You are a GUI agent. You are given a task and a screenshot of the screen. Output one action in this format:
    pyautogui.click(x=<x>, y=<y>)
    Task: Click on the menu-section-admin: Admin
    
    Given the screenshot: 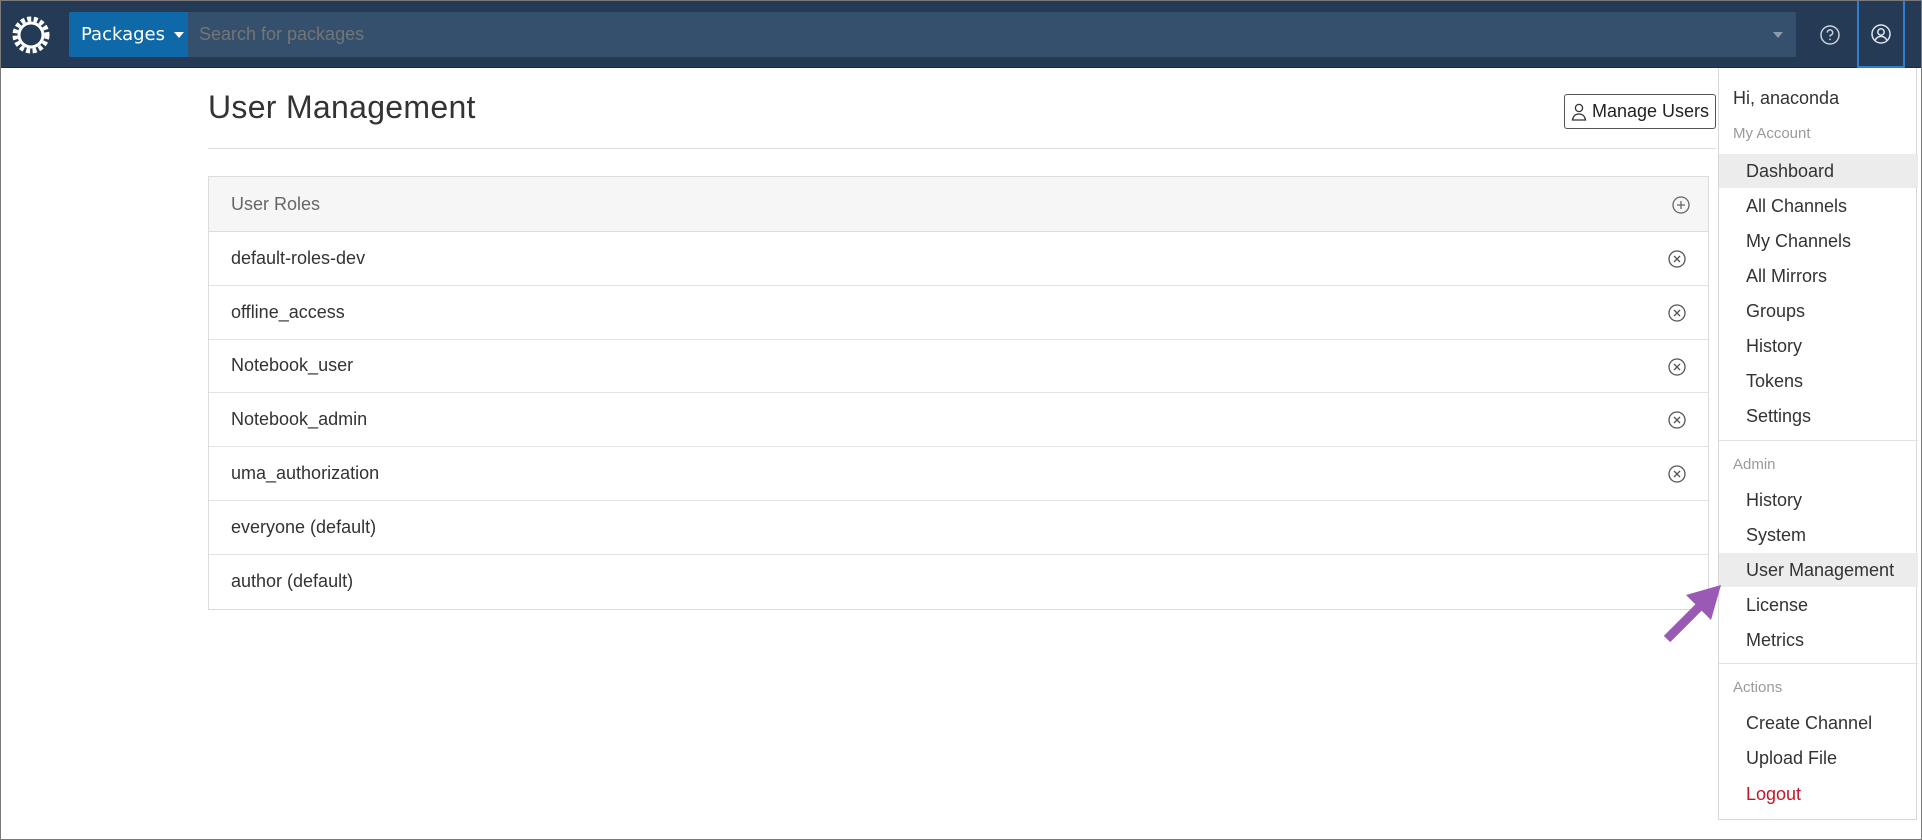 What is the action you would take?
    pyautogui.click(x=1754, y=464)
    